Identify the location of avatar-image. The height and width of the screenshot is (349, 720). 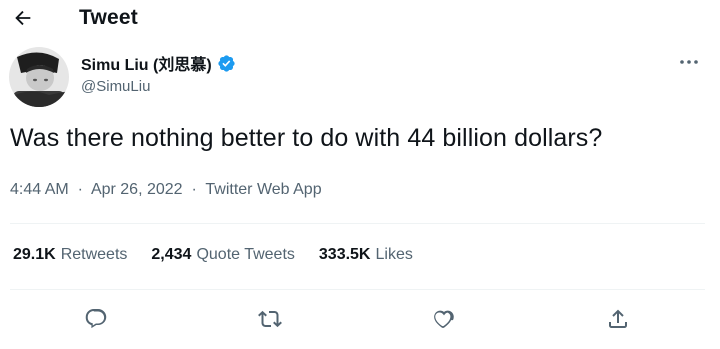
(39, 77).